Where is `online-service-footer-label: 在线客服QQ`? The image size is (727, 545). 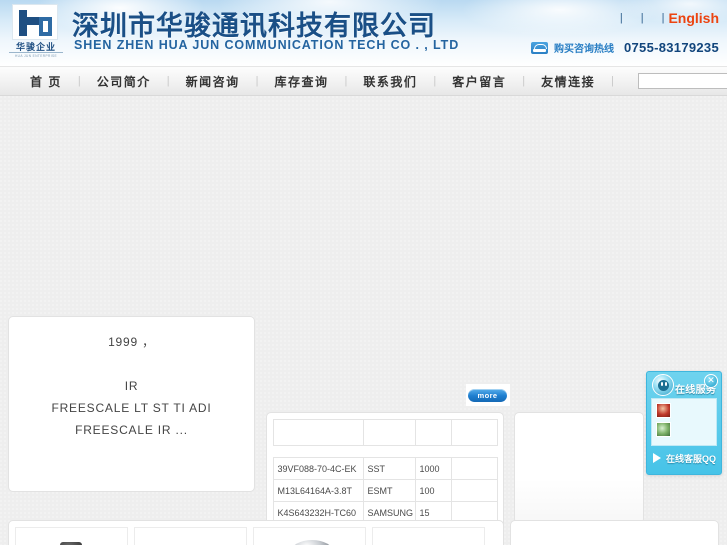
online-service-footer-label: 在线客服QQ is located at coordinates (691, 458).